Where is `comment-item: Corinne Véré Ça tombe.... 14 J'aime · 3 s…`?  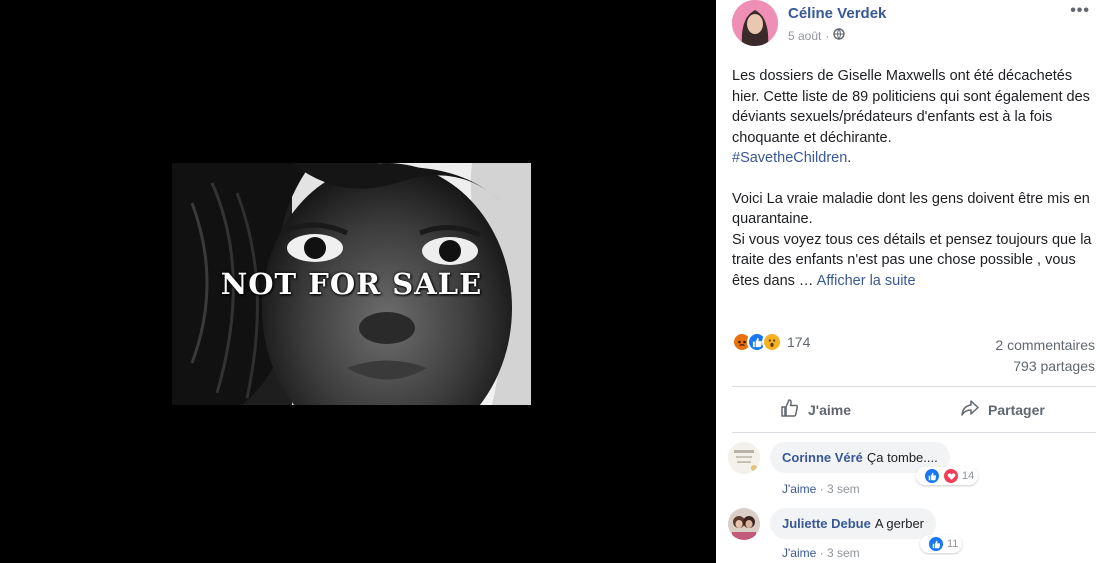 comment-item: Corinne Véré Ça tombe.... 14 J'aime · 3 s… is located at coordinates (908, 472).